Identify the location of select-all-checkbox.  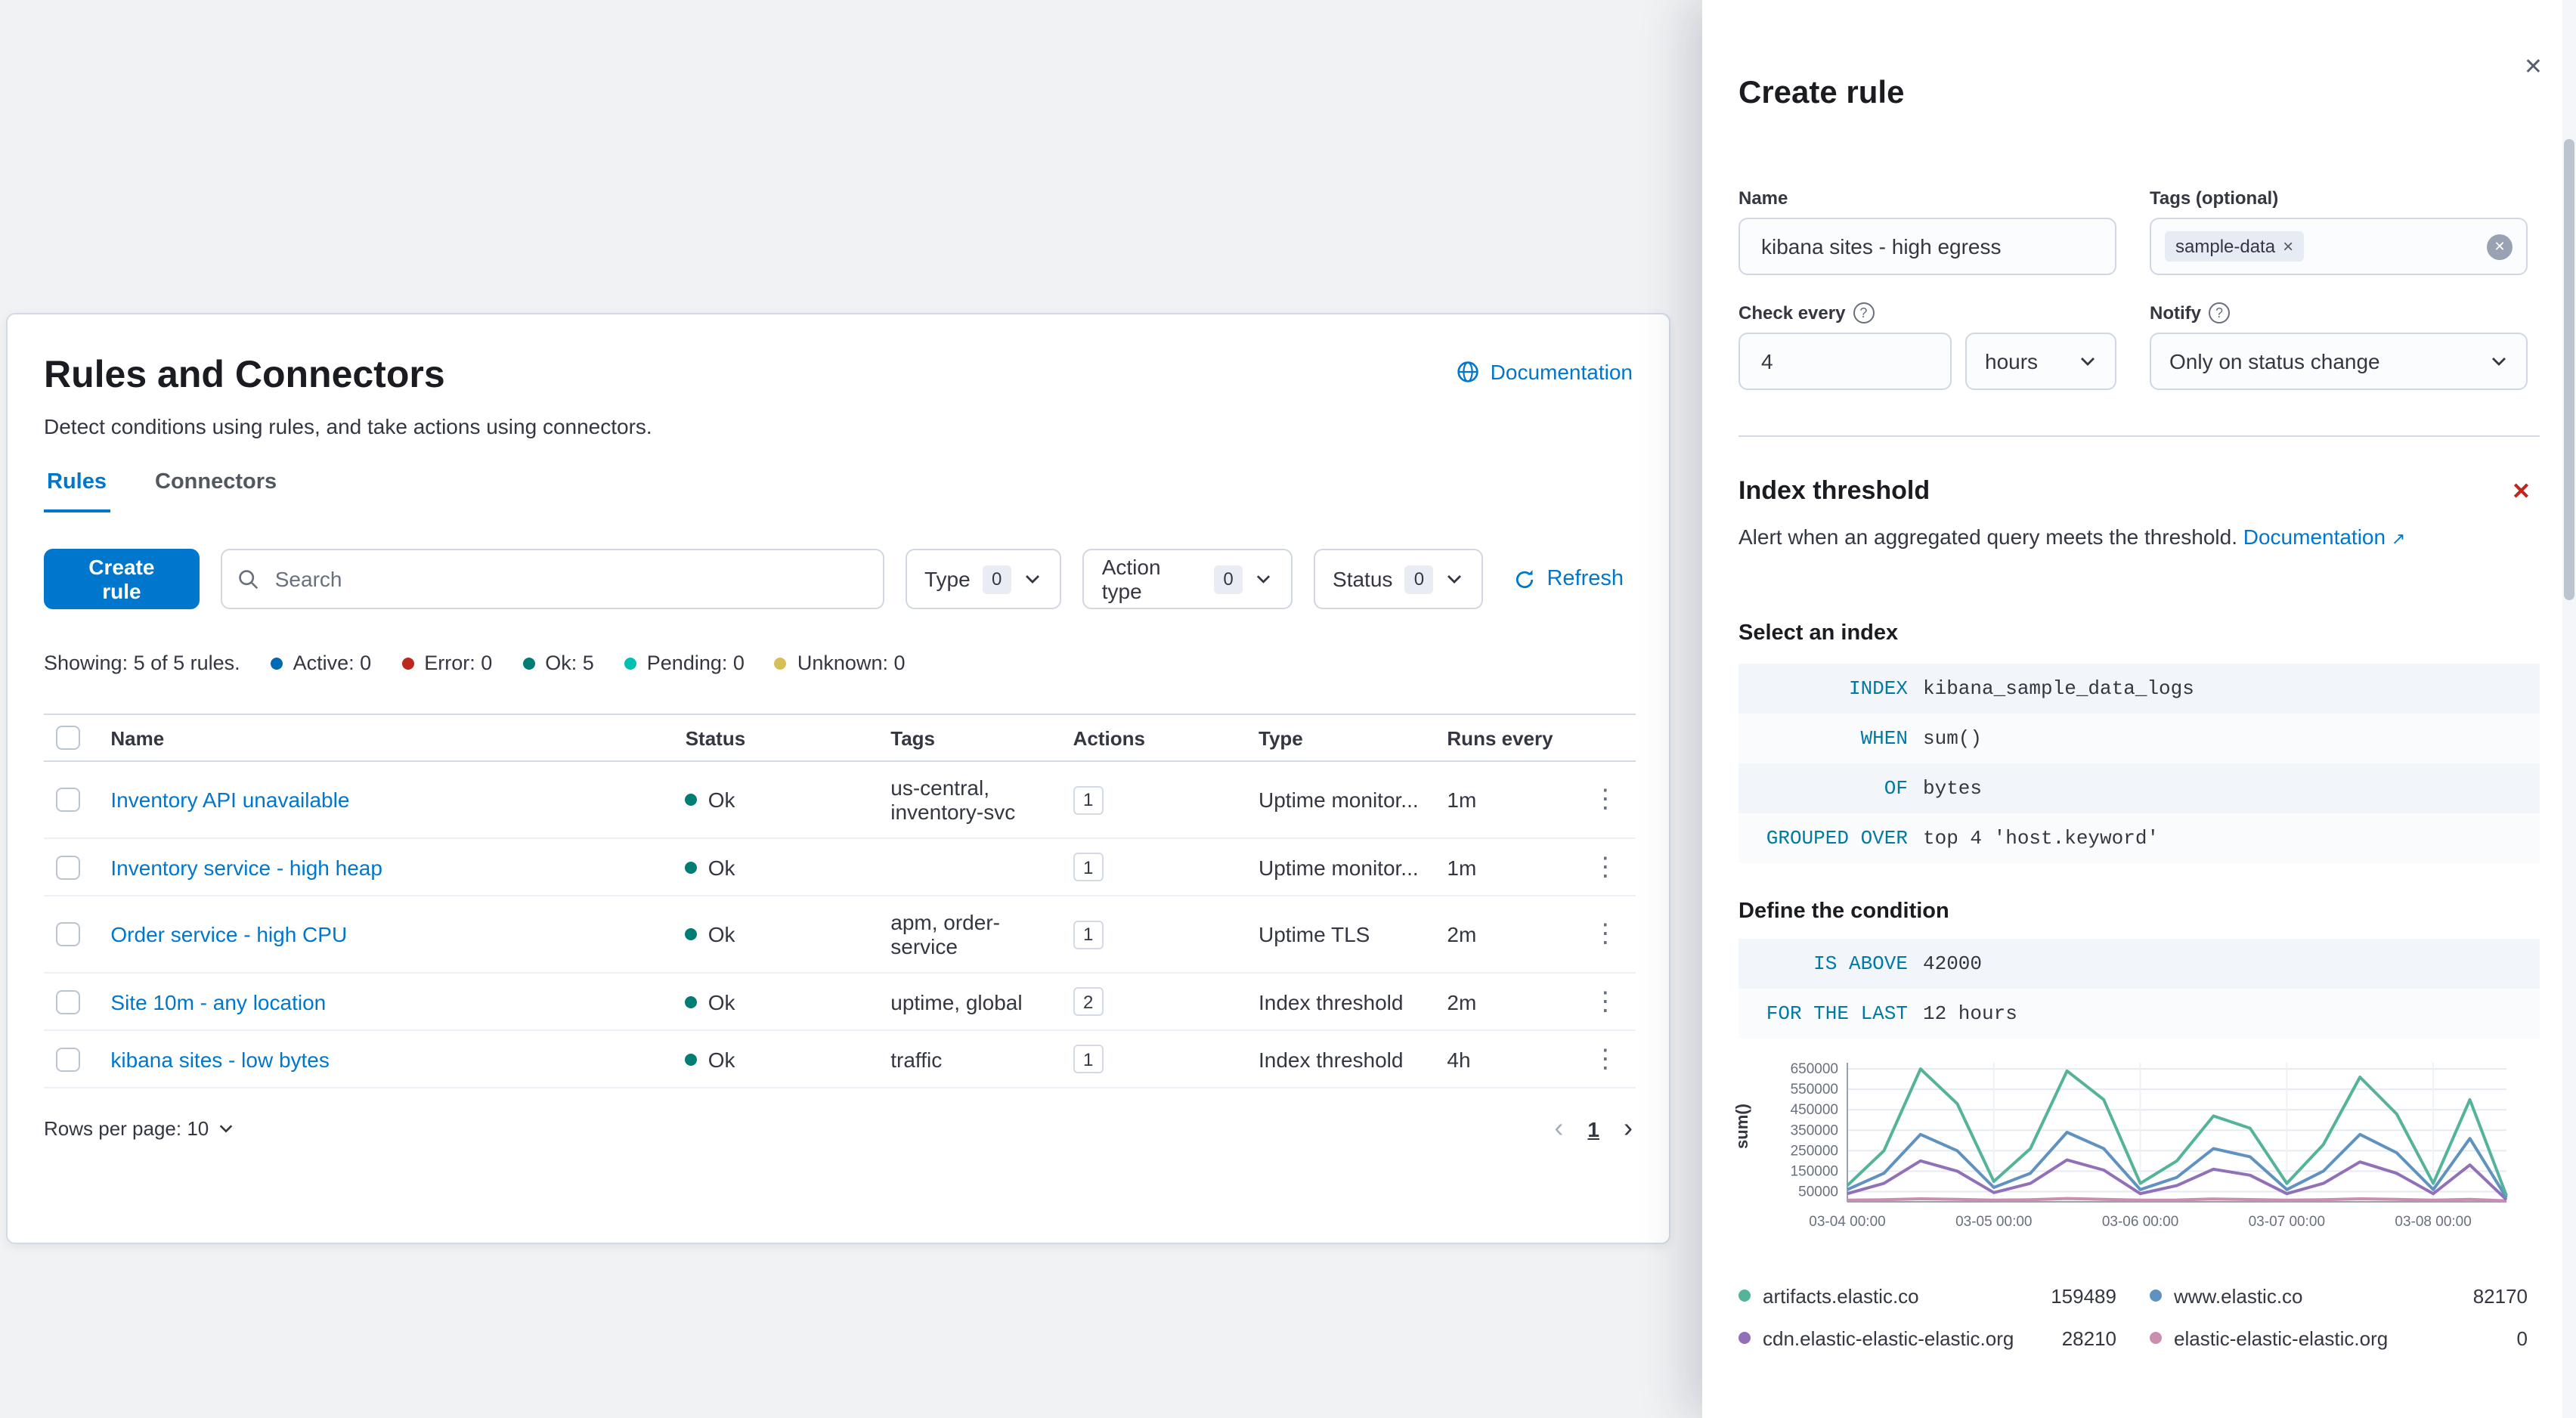
(68, 738).